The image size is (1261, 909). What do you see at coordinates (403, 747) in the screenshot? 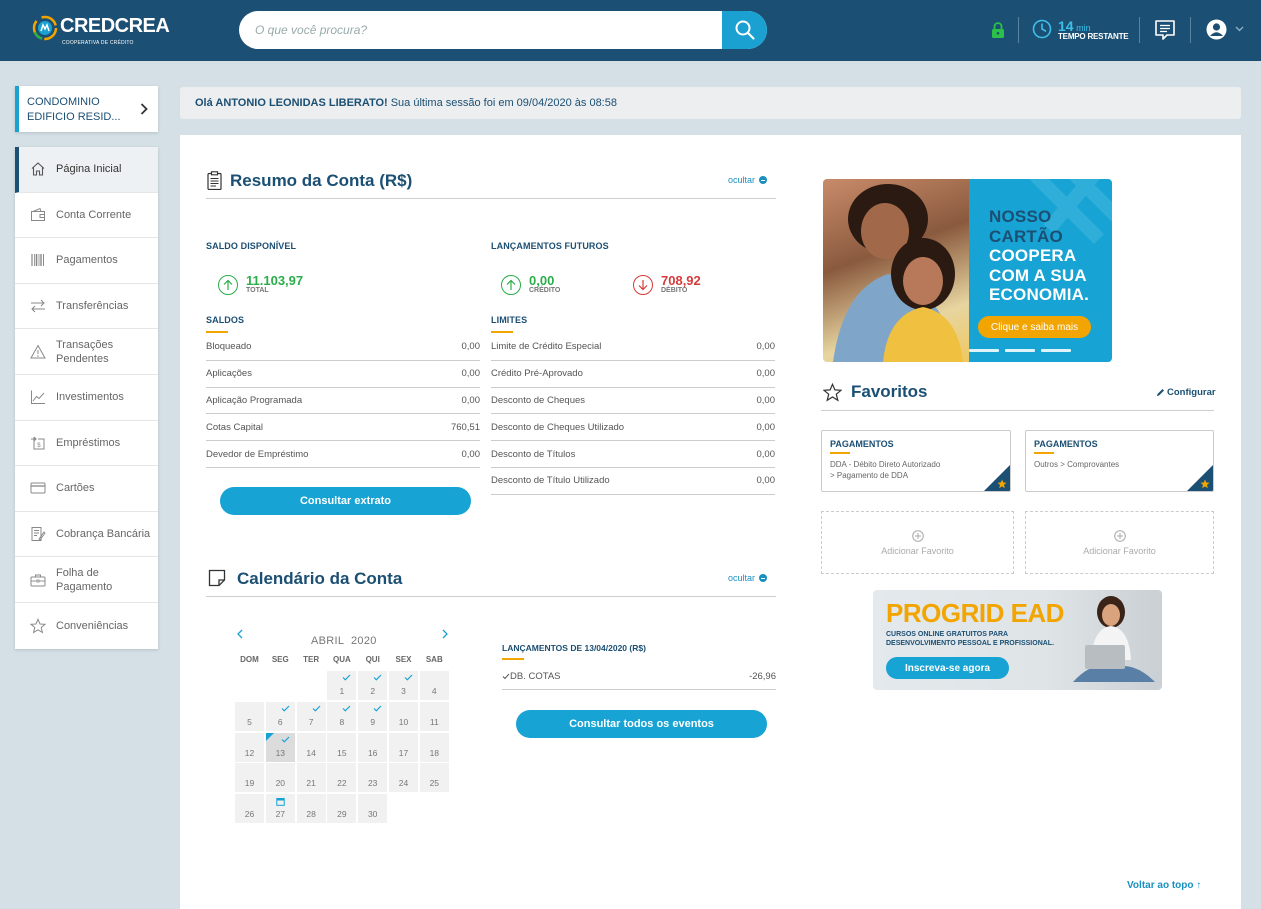
I see `calendar-day: 17` at bounding box center [403, 747].